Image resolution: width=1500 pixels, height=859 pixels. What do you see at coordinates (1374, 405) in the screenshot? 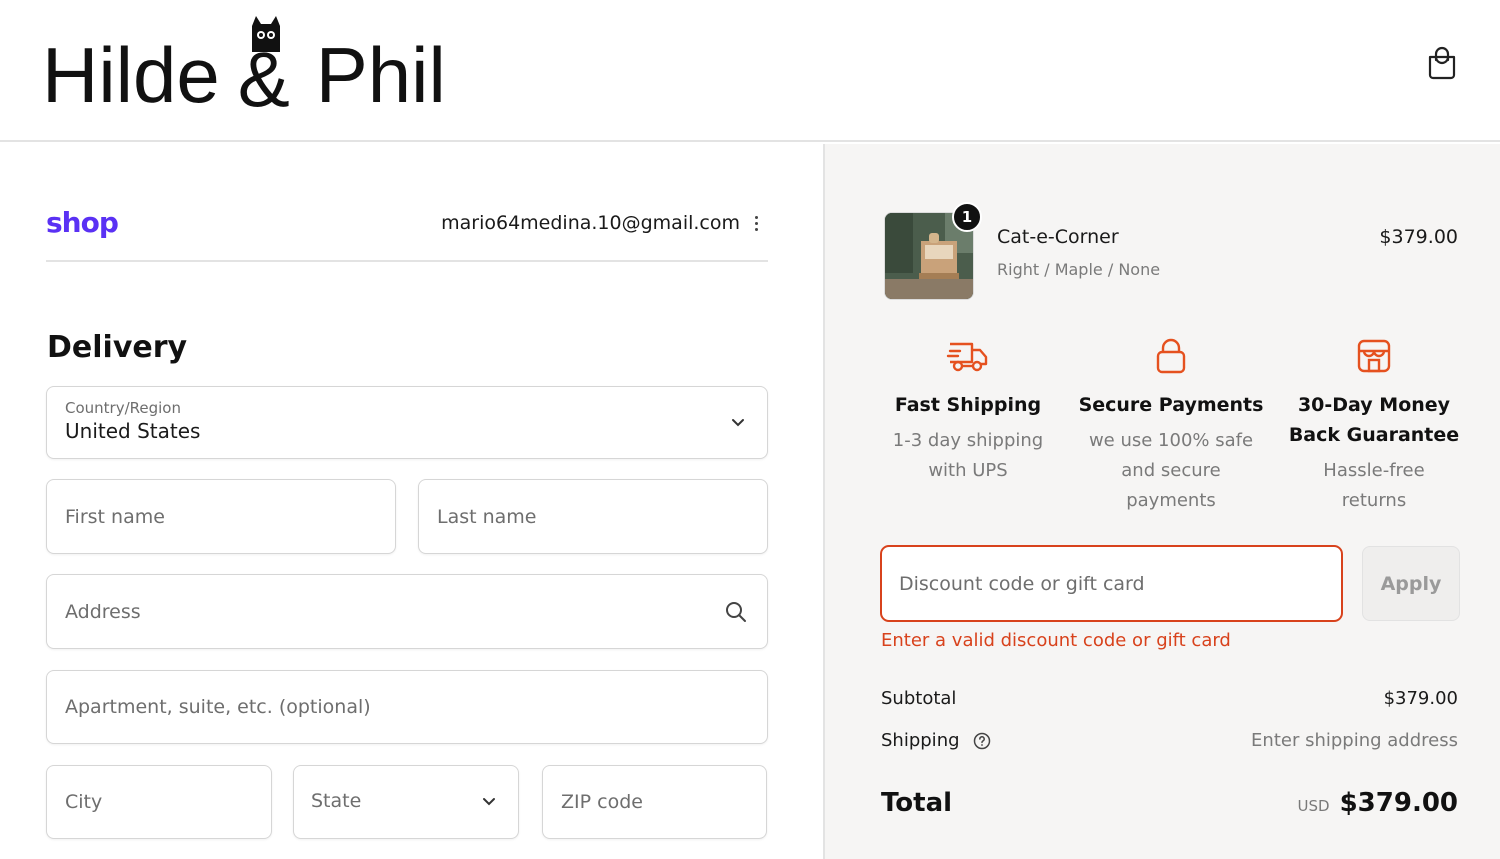
I see `feature-title-line: 30-Day Money` at bounding box center [1374, 405].